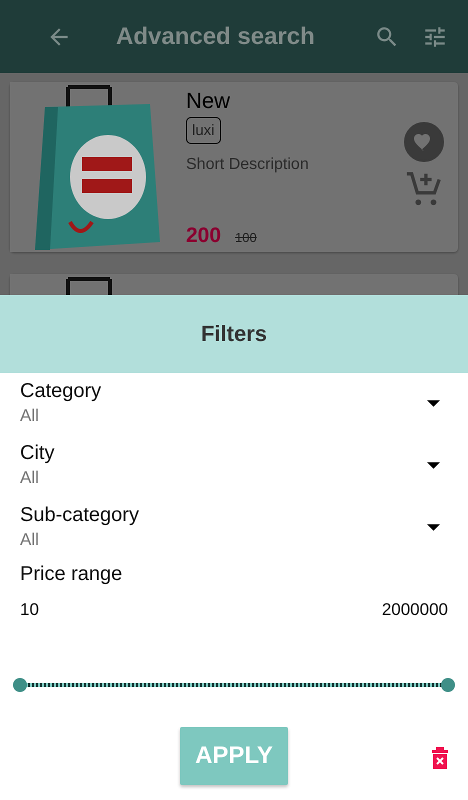  Describe the element at coordinates (234, 465) in the screenshot. I see `dropdown: City All` at that location.